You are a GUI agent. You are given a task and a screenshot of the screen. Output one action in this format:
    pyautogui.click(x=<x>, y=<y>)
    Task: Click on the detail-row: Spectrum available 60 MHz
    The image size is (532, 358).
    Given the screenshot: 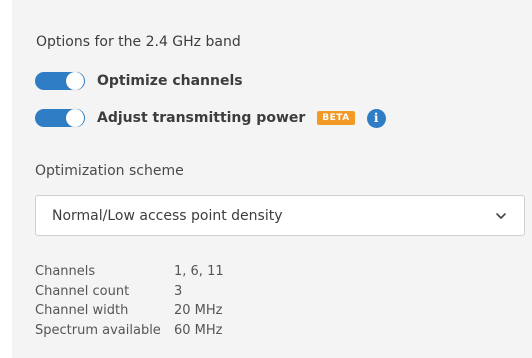 What is the action you would take?
    pyautogui.click(x=129, y=331)
    